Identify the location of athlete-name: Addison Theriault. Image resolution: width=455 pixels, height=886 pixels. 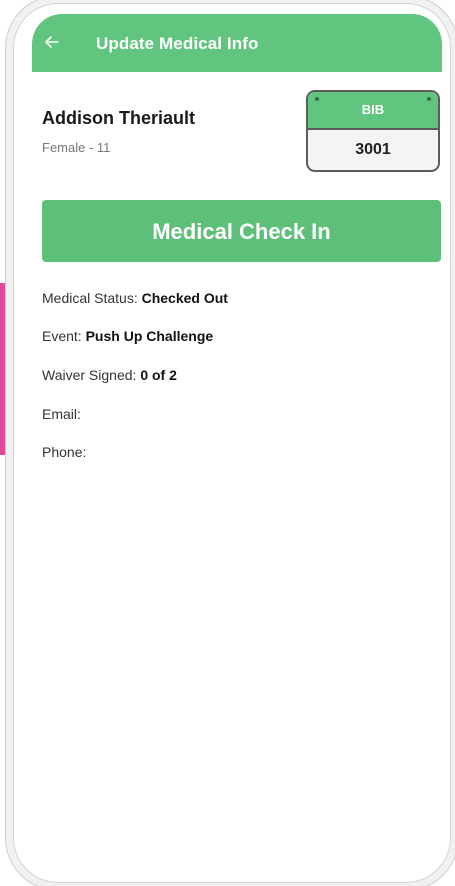
(118, 118).